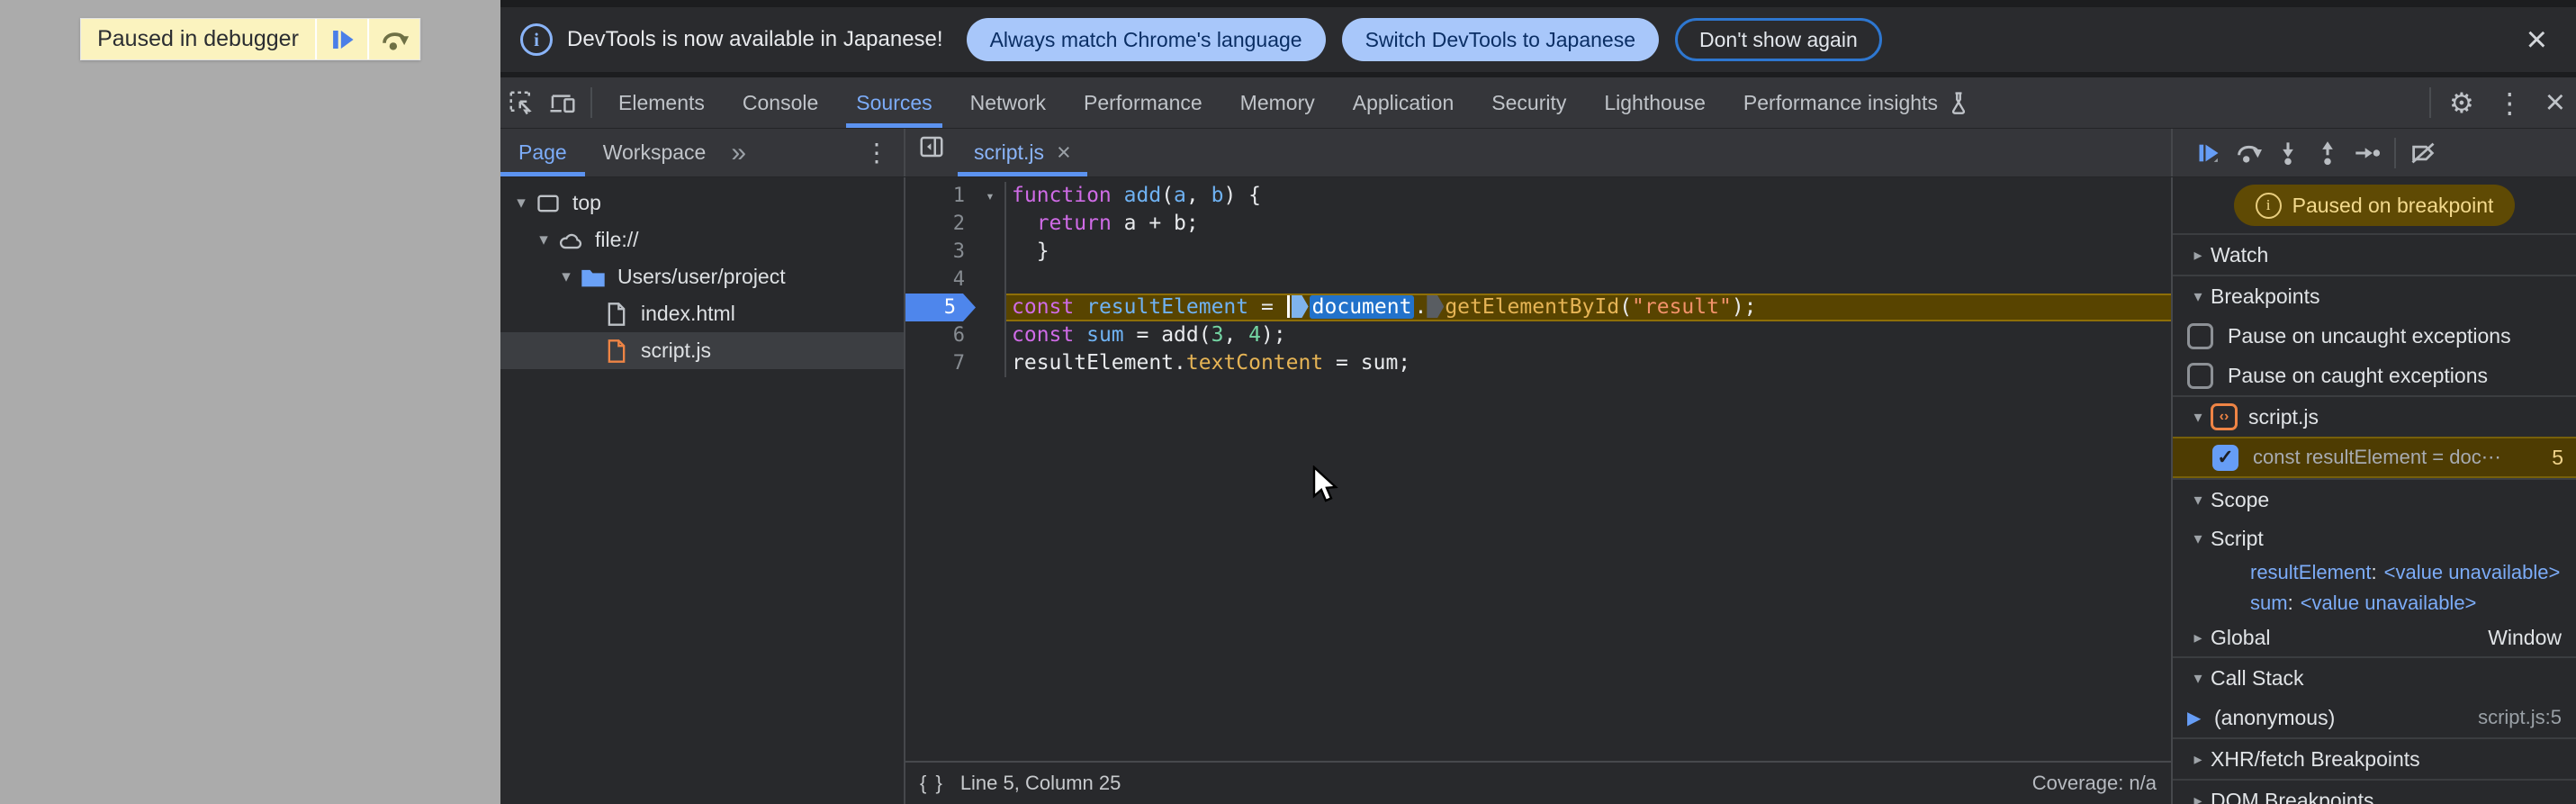 The width and height of the screenshot is (2576, 804). Describe the element at coordinates (2537, 40) in the screenshot. I see `infobar-close-icon: ×` at that location.